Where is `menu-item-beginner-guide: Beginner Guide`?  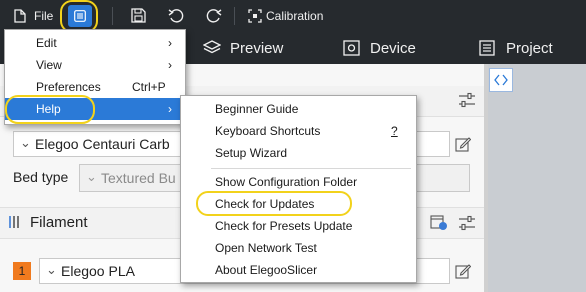 menu-item-beginner-guide: Beginner Guide is located at coordinates (298, 109).